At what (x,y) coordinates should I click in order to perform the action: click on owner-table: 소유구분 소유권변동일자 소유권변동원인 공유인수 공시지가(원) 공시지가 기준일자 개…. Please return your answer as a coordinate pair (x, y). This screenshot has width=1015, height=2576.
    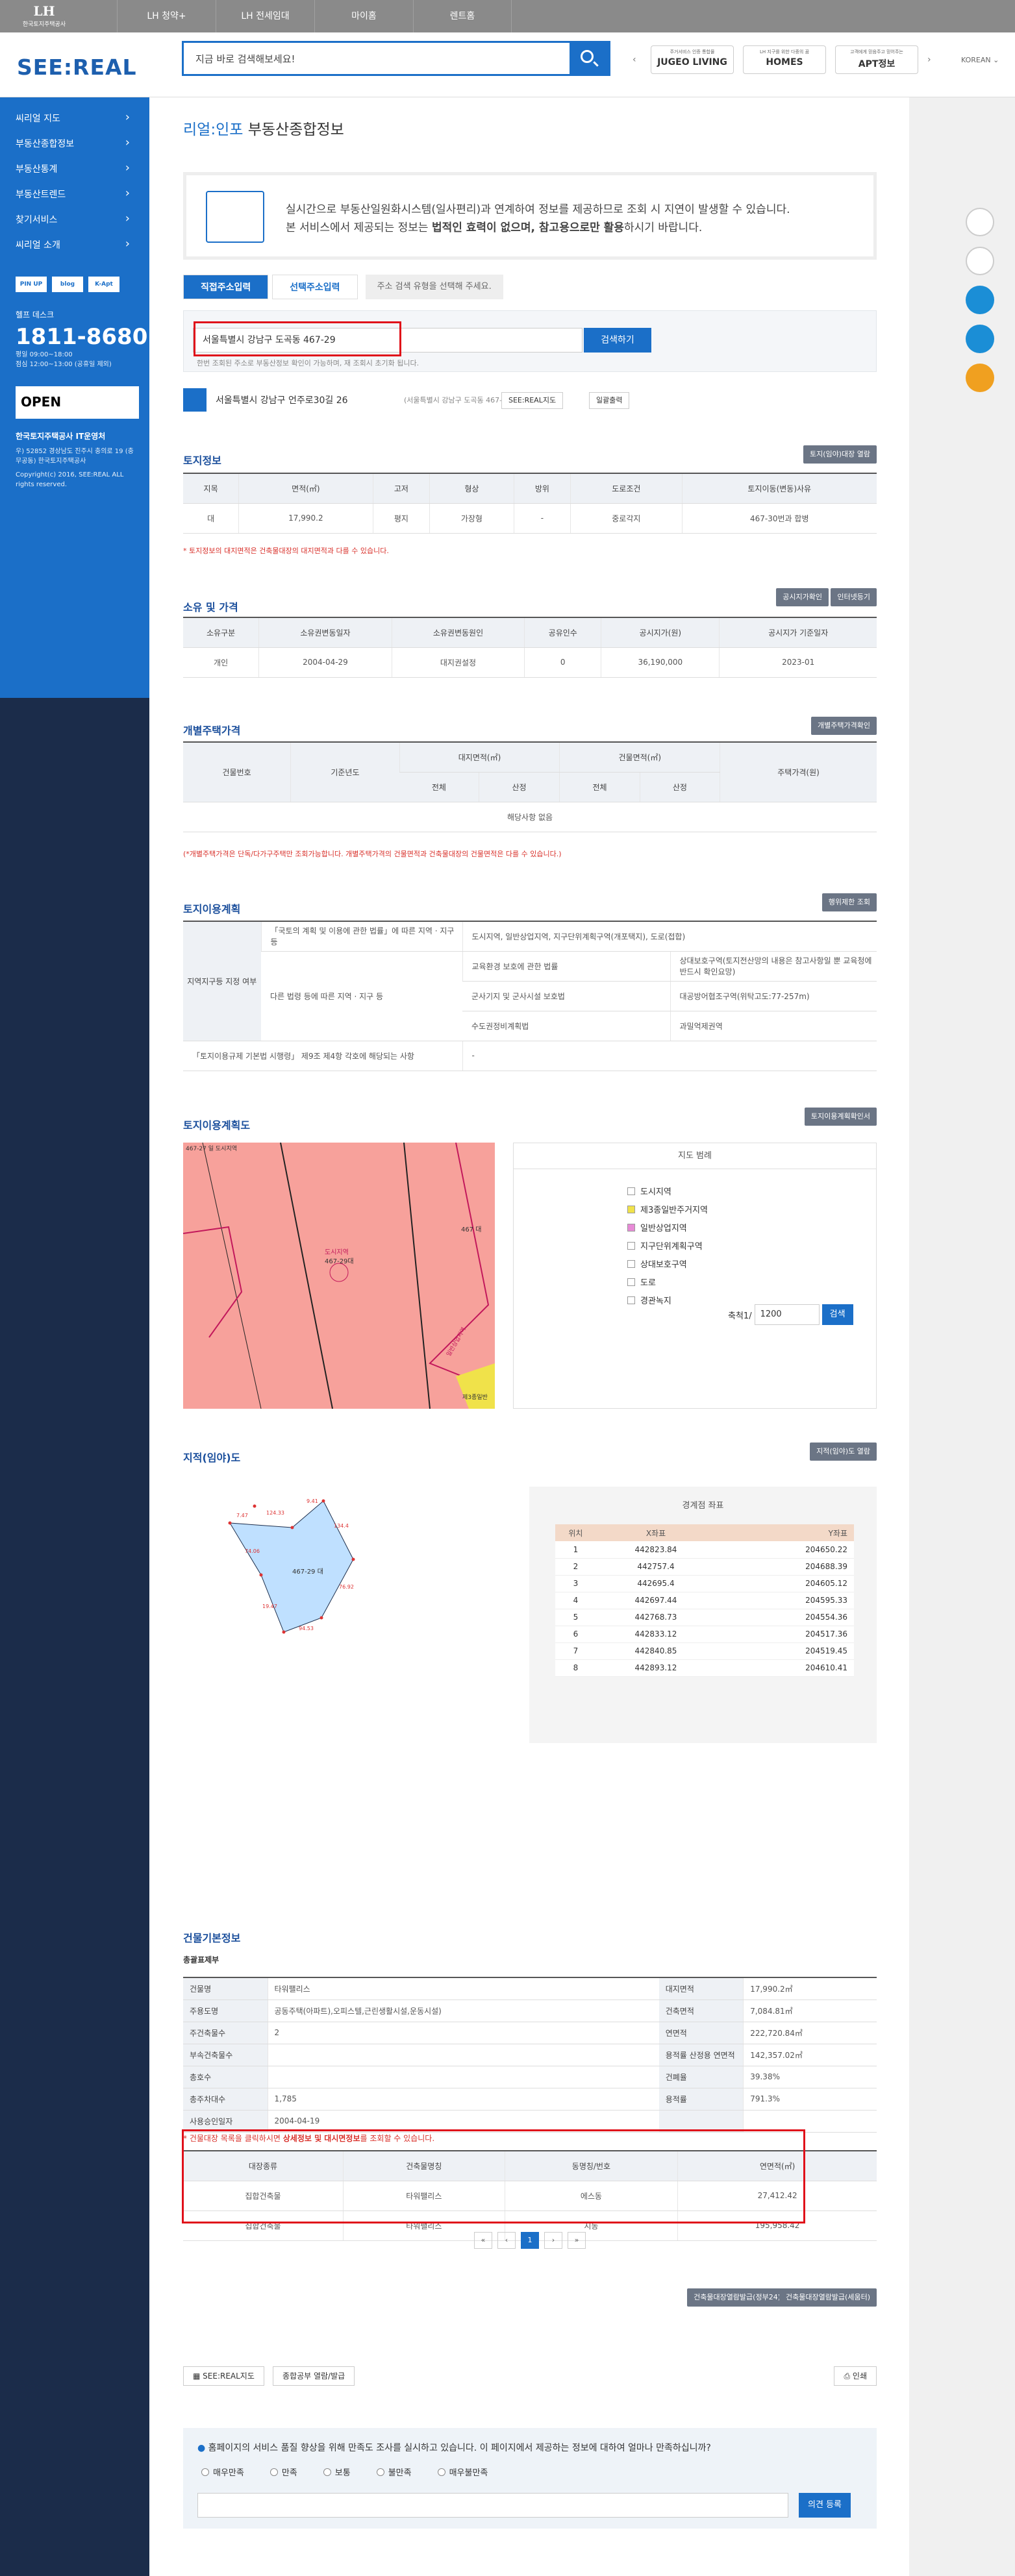
    Looking at the image, I should click on (530, 647).